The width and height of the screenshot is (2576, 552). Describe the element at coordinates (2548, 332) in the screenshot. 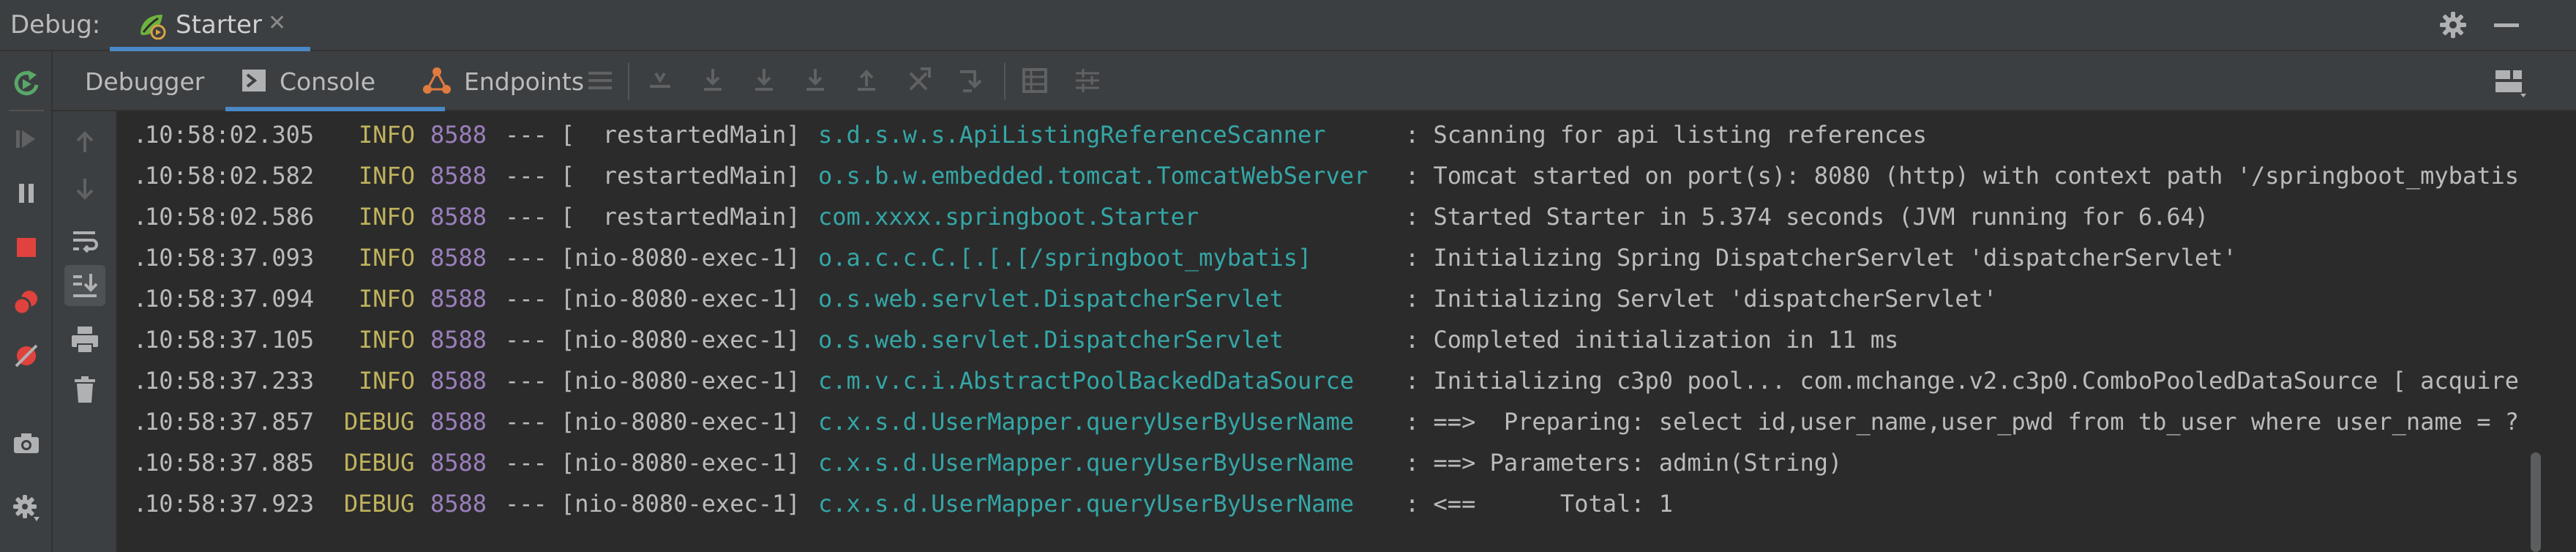

I see `console-scrollbar` at that location.